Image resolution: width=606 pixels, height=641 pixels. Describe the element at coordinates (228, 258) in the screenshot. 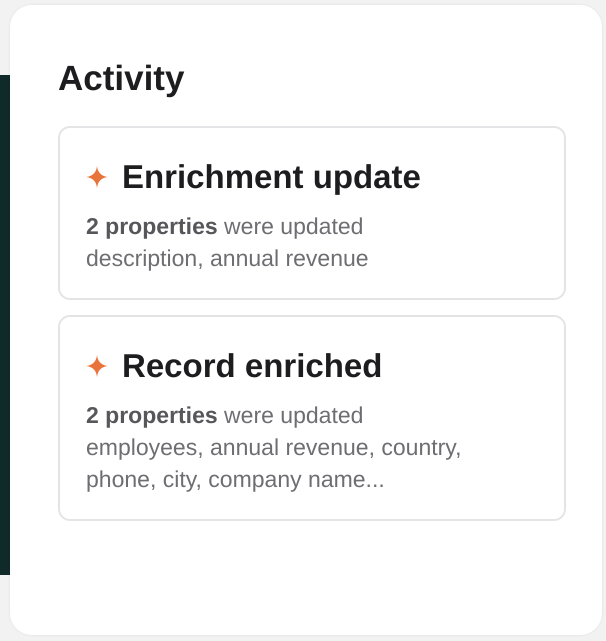

I see `activity-details: description, annual revenue` at that location.